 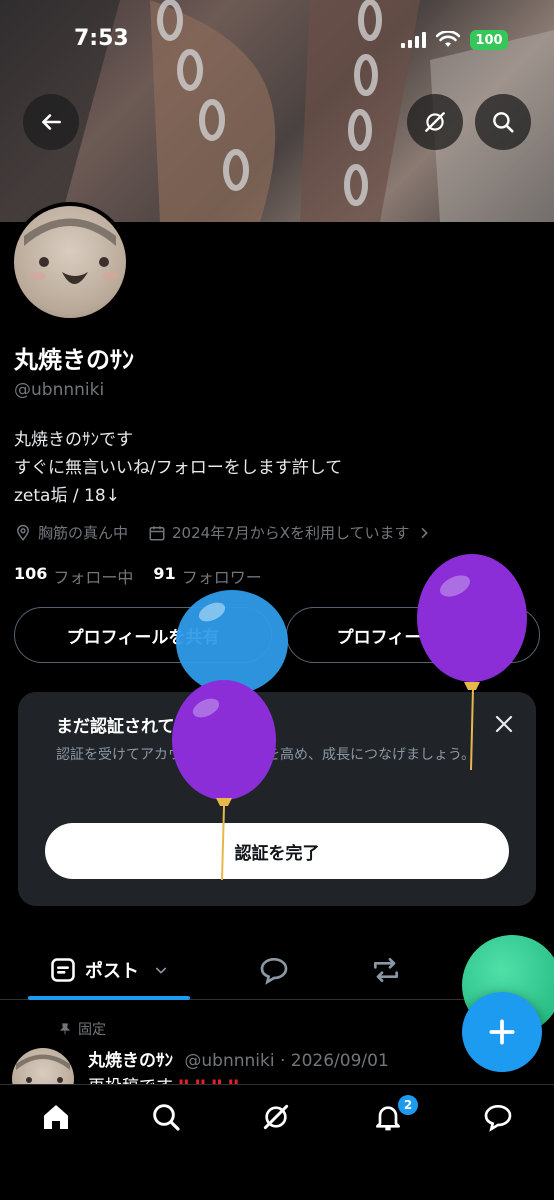 I want to click on tab-posts: ポスト, so click(x=109, y=970).